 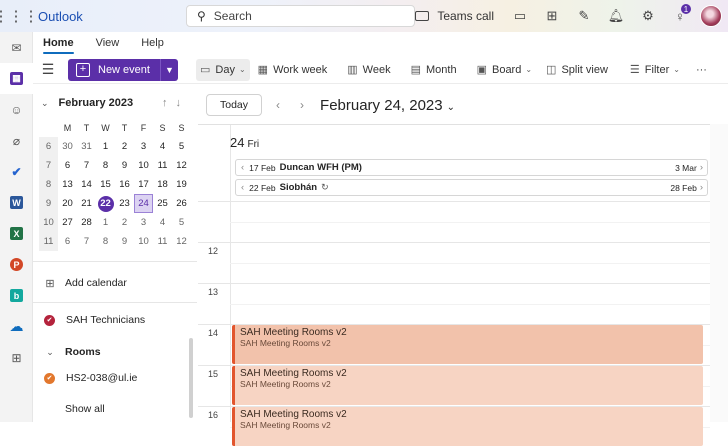 What do you see at coordinates (454, 303) in the screenshot?
I see `hour-slot: 13` at bounding box center [454, 303].